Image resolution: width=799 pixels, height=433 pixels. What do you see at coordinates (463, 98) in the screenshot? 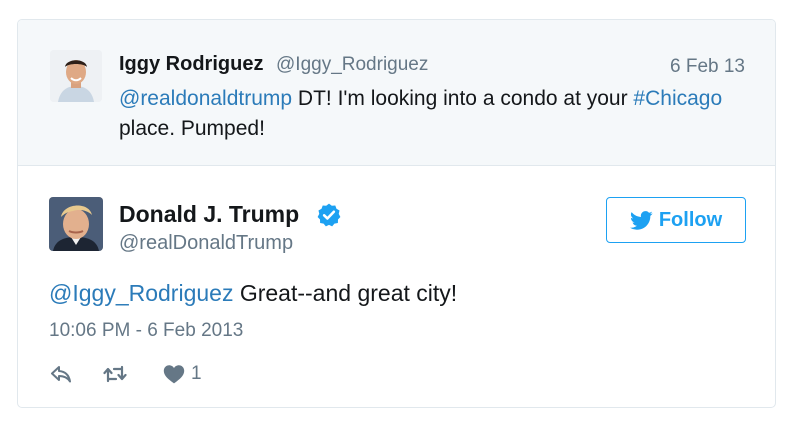
I see `parent-text-part: DT! I'm looking into a condo at your` at bounding box center [463, 98].